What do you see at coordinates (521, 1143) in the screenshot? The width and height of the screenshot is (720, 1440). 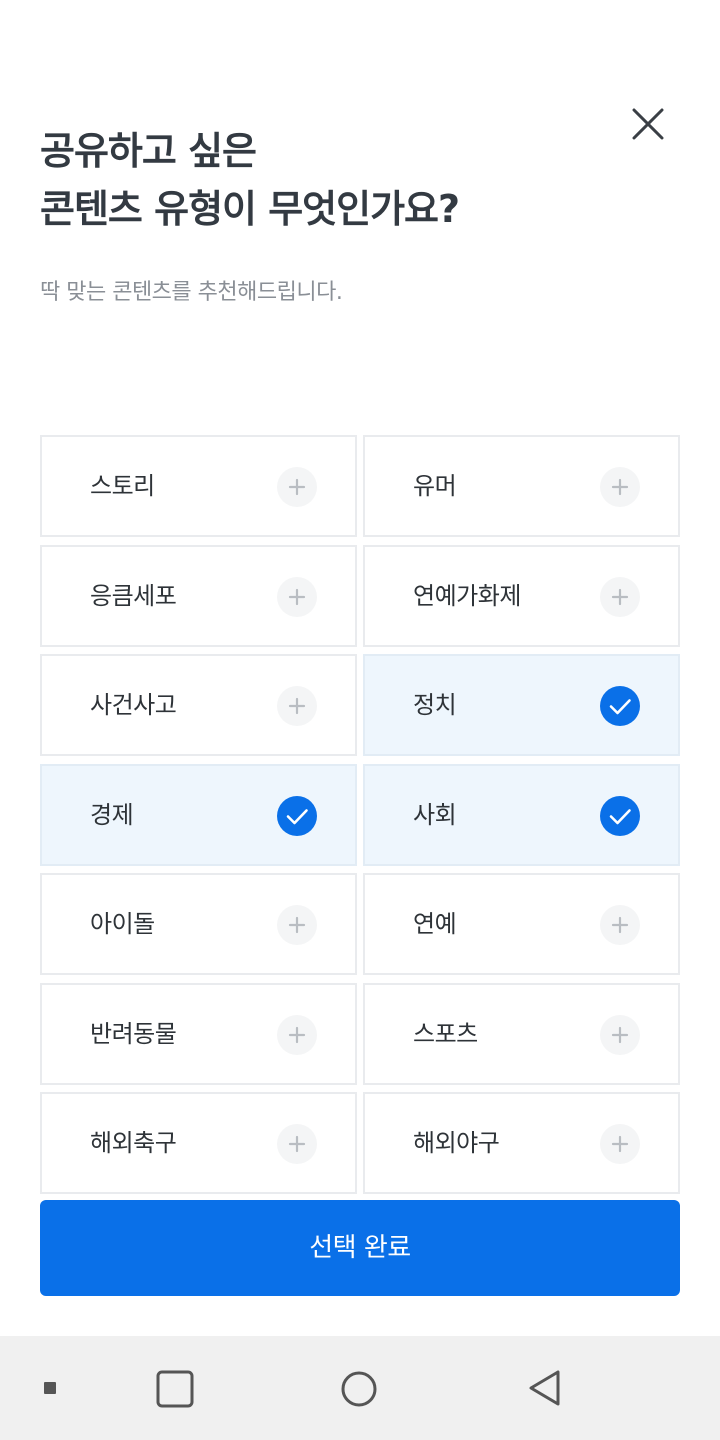 I see `category-card: 해외야구` at bounding box center [521, 1143].